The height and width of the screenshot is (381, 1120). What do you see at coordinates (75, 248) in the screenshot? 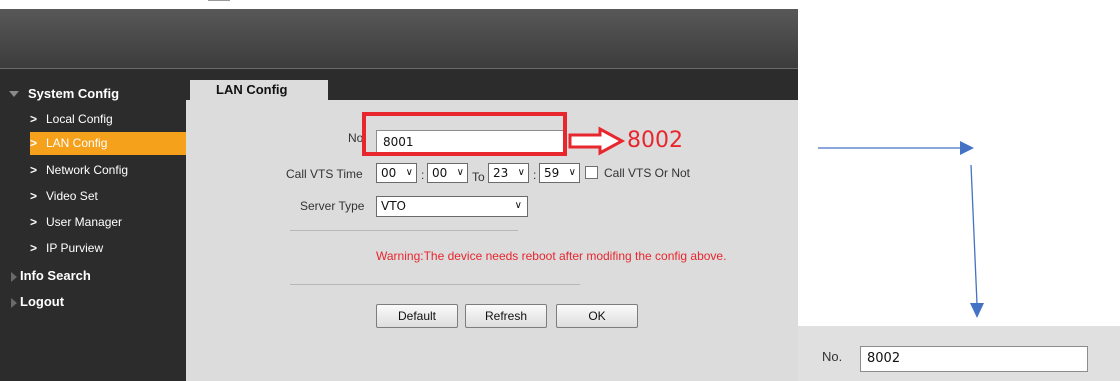
I see `sidebar-item-label: IP Purview` at bounding box center [75, 248].